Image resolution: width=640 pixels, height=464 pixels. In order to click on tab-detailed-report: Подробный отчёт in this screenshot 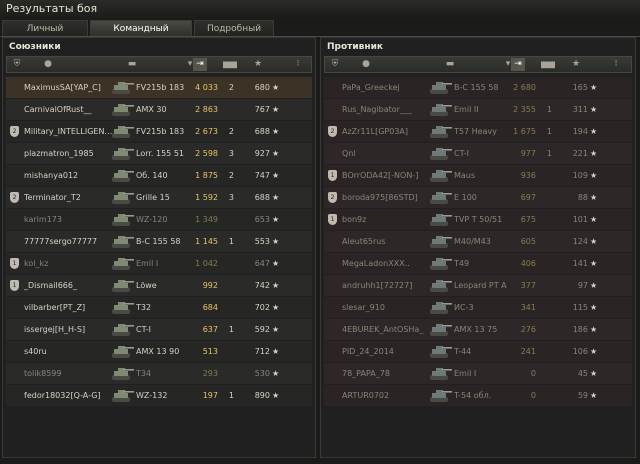, I will do `click(234, 35)`.